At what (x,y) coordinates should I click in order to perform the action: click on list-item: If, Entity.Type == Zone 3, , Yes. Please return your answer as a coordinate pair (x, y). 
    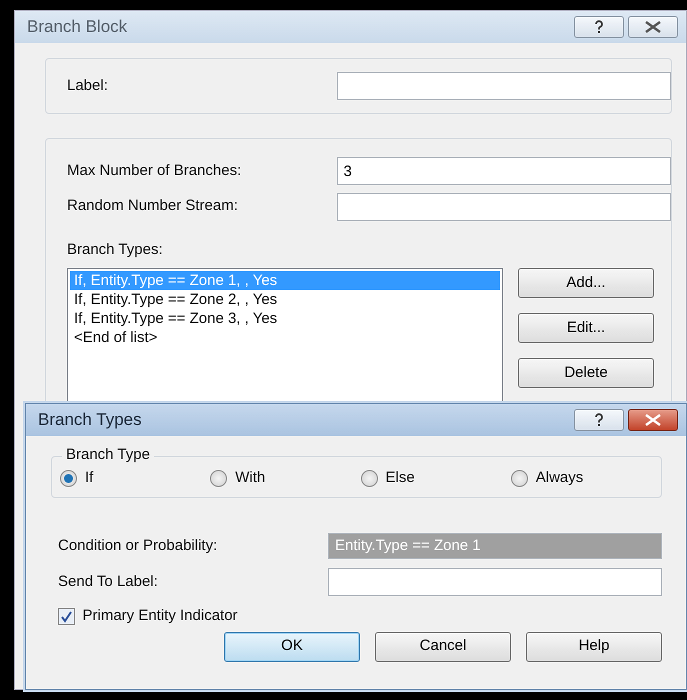
    Looking at the image, I should click on (285, 318).